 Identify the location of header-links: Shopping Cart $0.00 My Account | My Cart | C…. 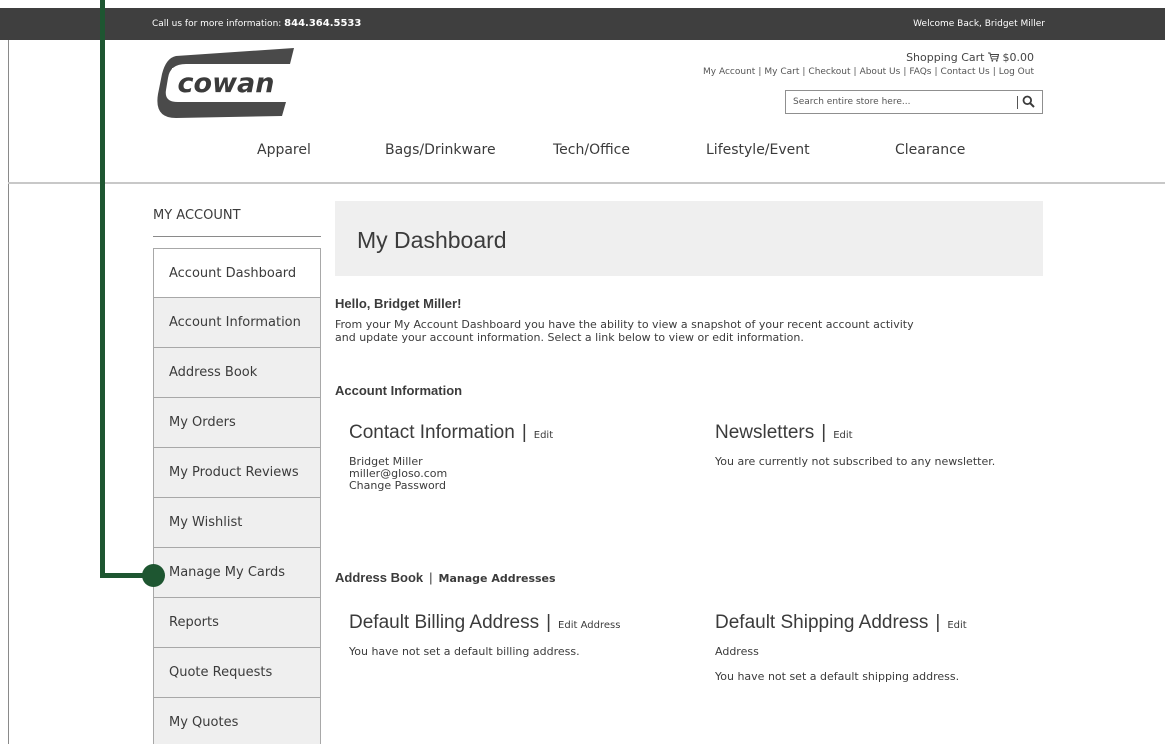
(868, 64).